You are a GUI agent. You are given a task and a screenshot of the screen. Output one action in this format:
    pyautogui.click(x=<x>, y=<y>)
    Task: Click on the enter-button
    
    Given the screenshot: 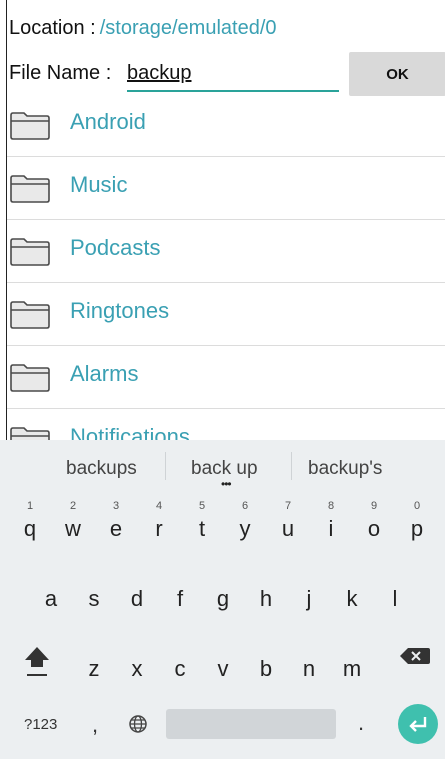 What is the action you would take?
    pyautogui.click(x=418, y=724)
    